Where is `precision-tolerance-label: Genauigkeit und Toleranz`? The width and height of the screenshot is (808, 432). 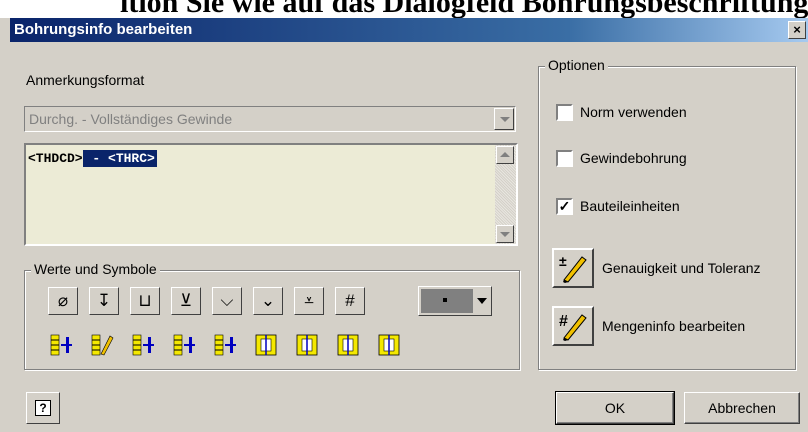 precision-tolerance-label: Genauigkeit und Toleranz is located at coordinates (681, 268).